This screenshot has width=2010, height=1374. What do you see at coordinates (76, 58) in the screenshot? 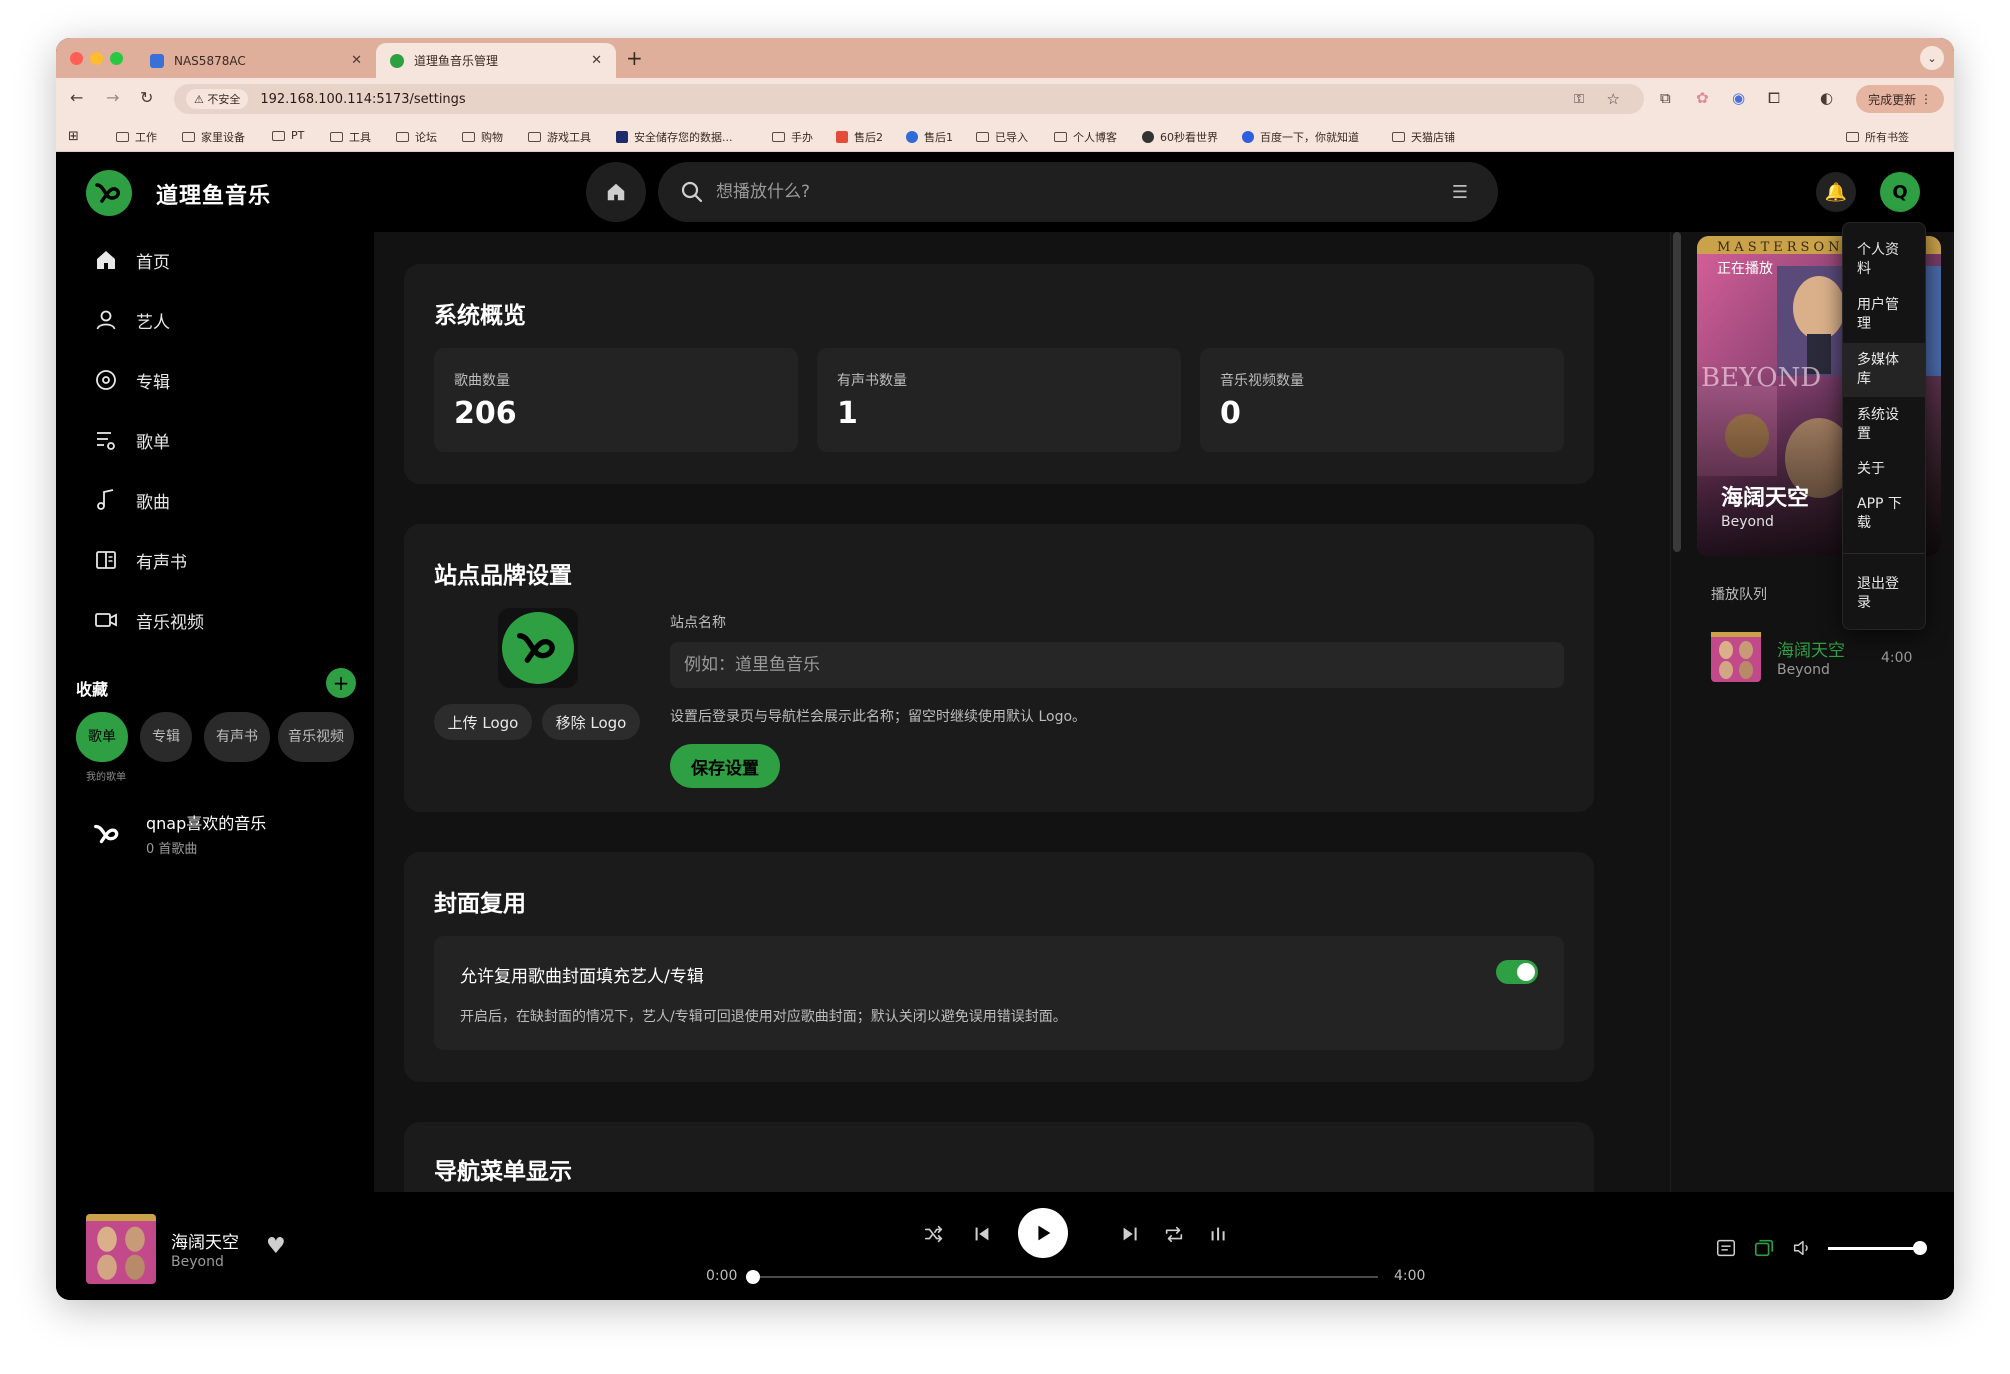
I see `close-window-button` at bounding box center [76, 58].